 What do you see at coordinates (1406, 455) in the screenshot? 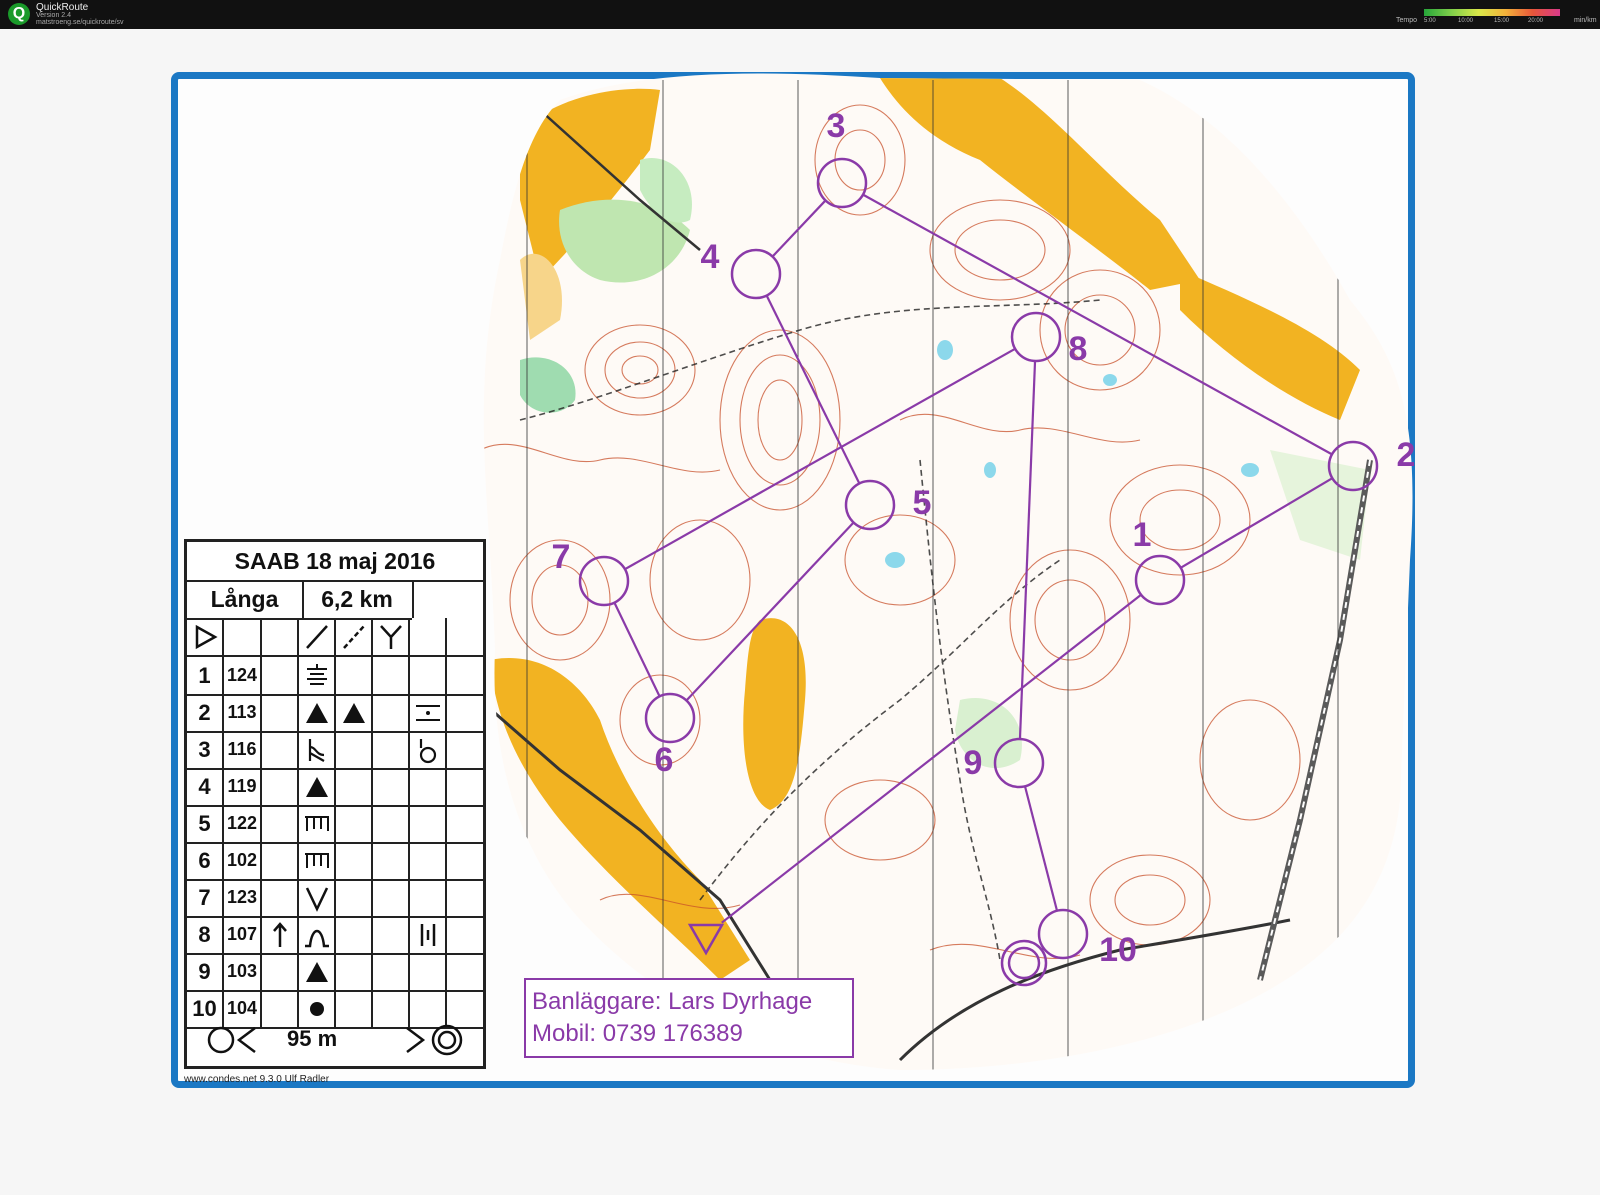
I see `control-number-label: 2` at bounding box center [1406, 455].